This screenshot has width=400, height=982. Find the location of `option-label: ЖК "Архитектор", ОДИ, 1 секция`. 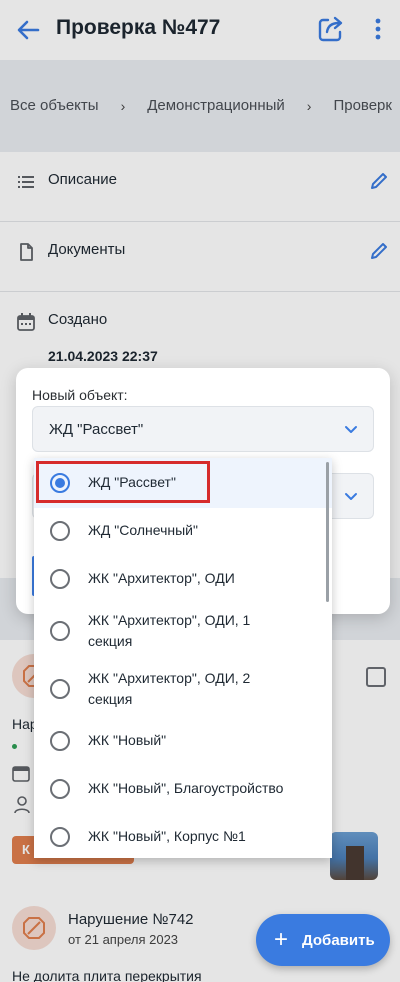

option-label: ЖК "Архитектор", ОДИ, 1 секция is located at coordinates (169, 630).